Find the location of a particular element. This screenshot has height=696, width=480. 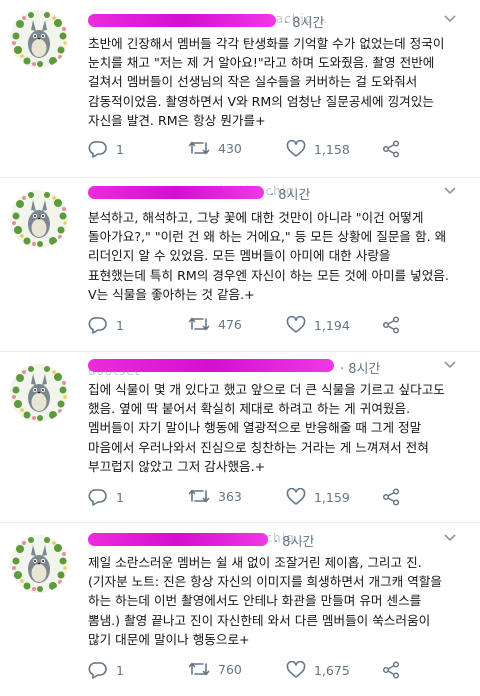

like-button: 1,675 is located at coordinates (318, 670).